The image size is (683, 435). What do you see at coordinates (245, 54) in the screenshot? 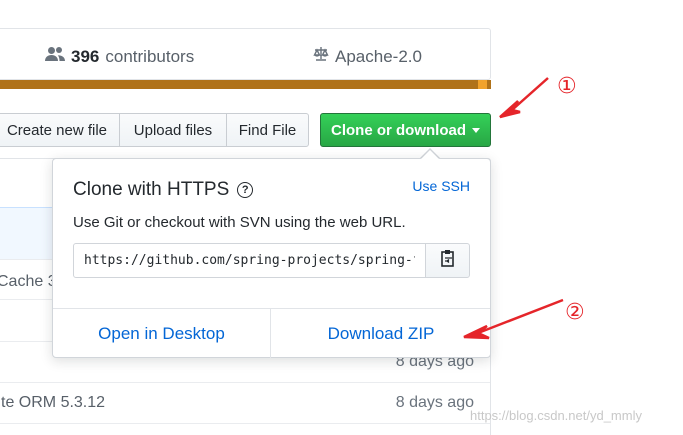
I see `repo-summary-bar: 396 contributors Apache-2.0` at bounding box center [245, 54].